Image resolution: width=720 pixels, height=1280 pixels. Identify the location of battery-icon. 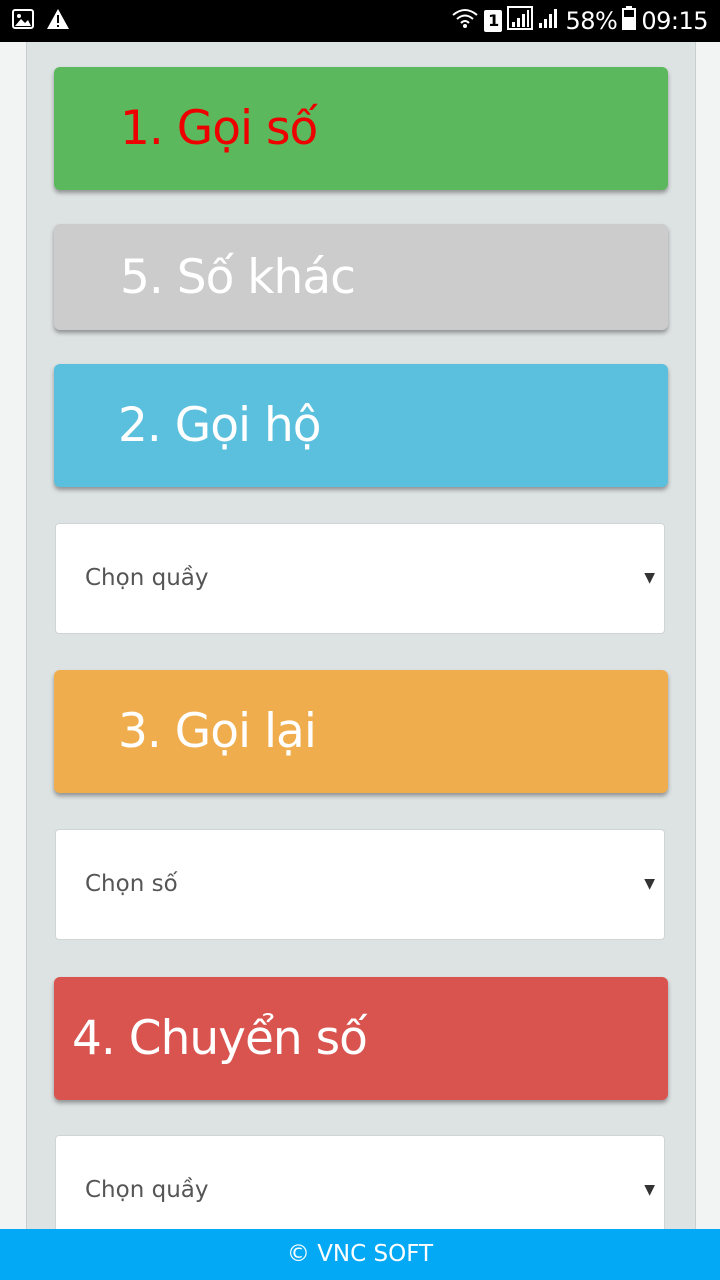
(629, 21).